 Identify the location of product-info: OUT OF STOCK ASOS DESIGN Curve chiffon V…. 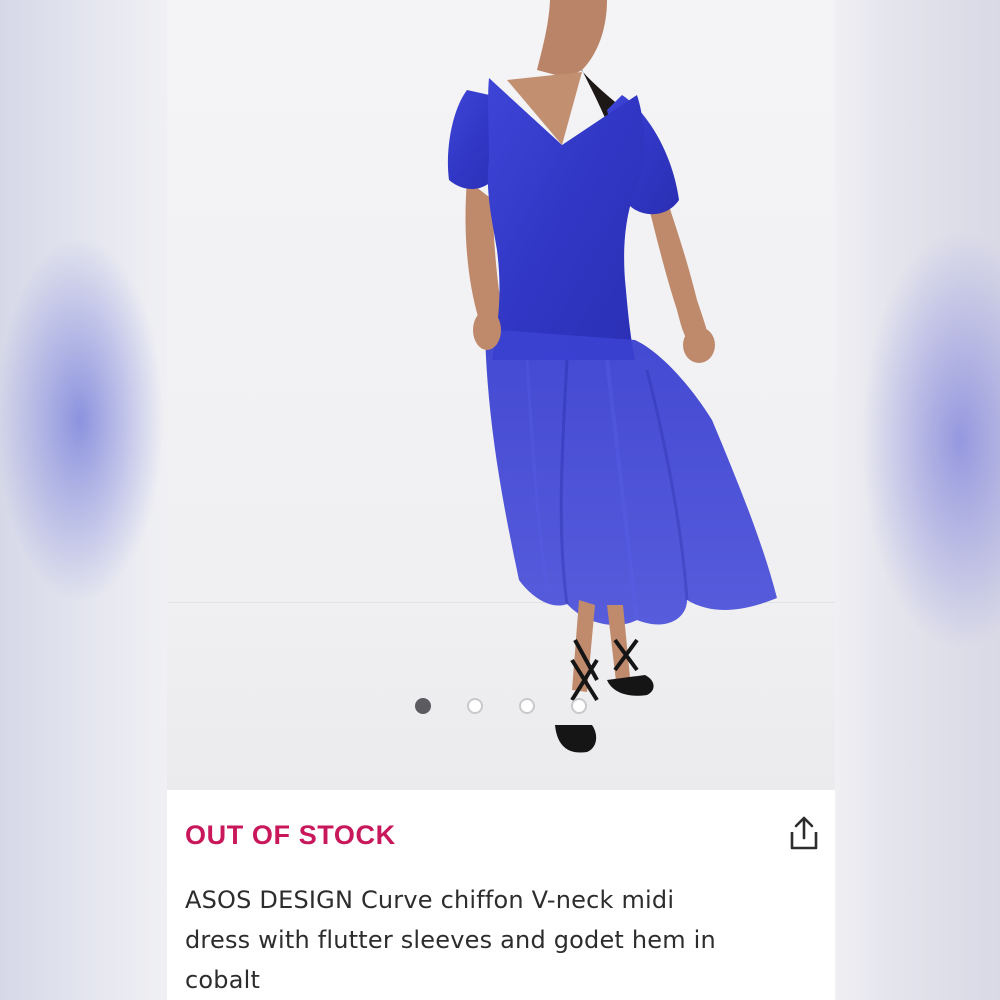
(501, 895).